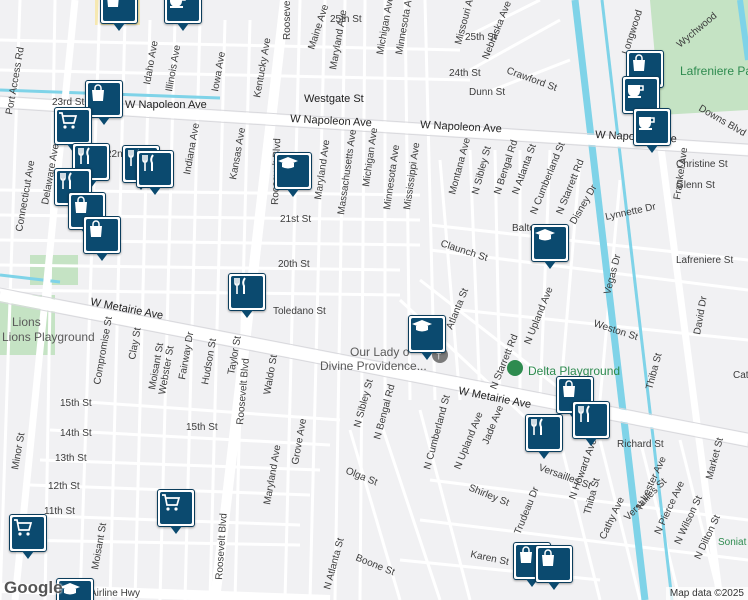 The width and height of the screenshot is (748, 600). I want to click on street-label-dunn: Dunn St, so click(487, 92).